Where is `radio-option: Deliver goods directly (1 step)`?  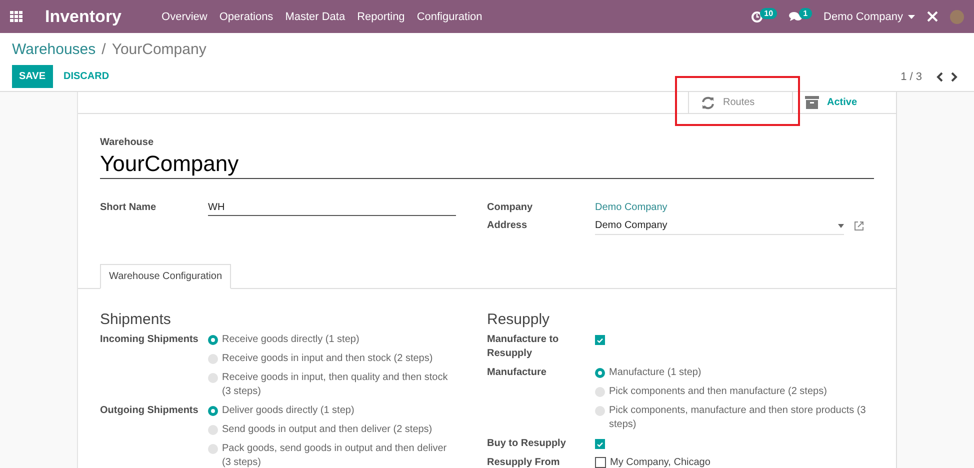 radio-option: Deliver goods directly (1 step) is located at coordinates (332, 411).